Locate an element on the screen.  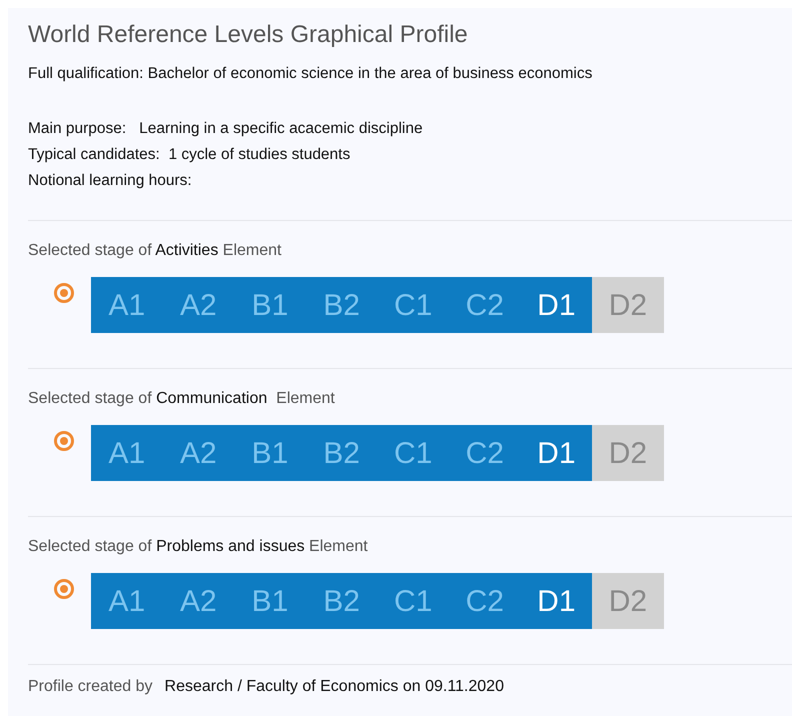
footer-value: Research / Faculty of Economics on 09.11.2020 is located at coordinates (334, 687).